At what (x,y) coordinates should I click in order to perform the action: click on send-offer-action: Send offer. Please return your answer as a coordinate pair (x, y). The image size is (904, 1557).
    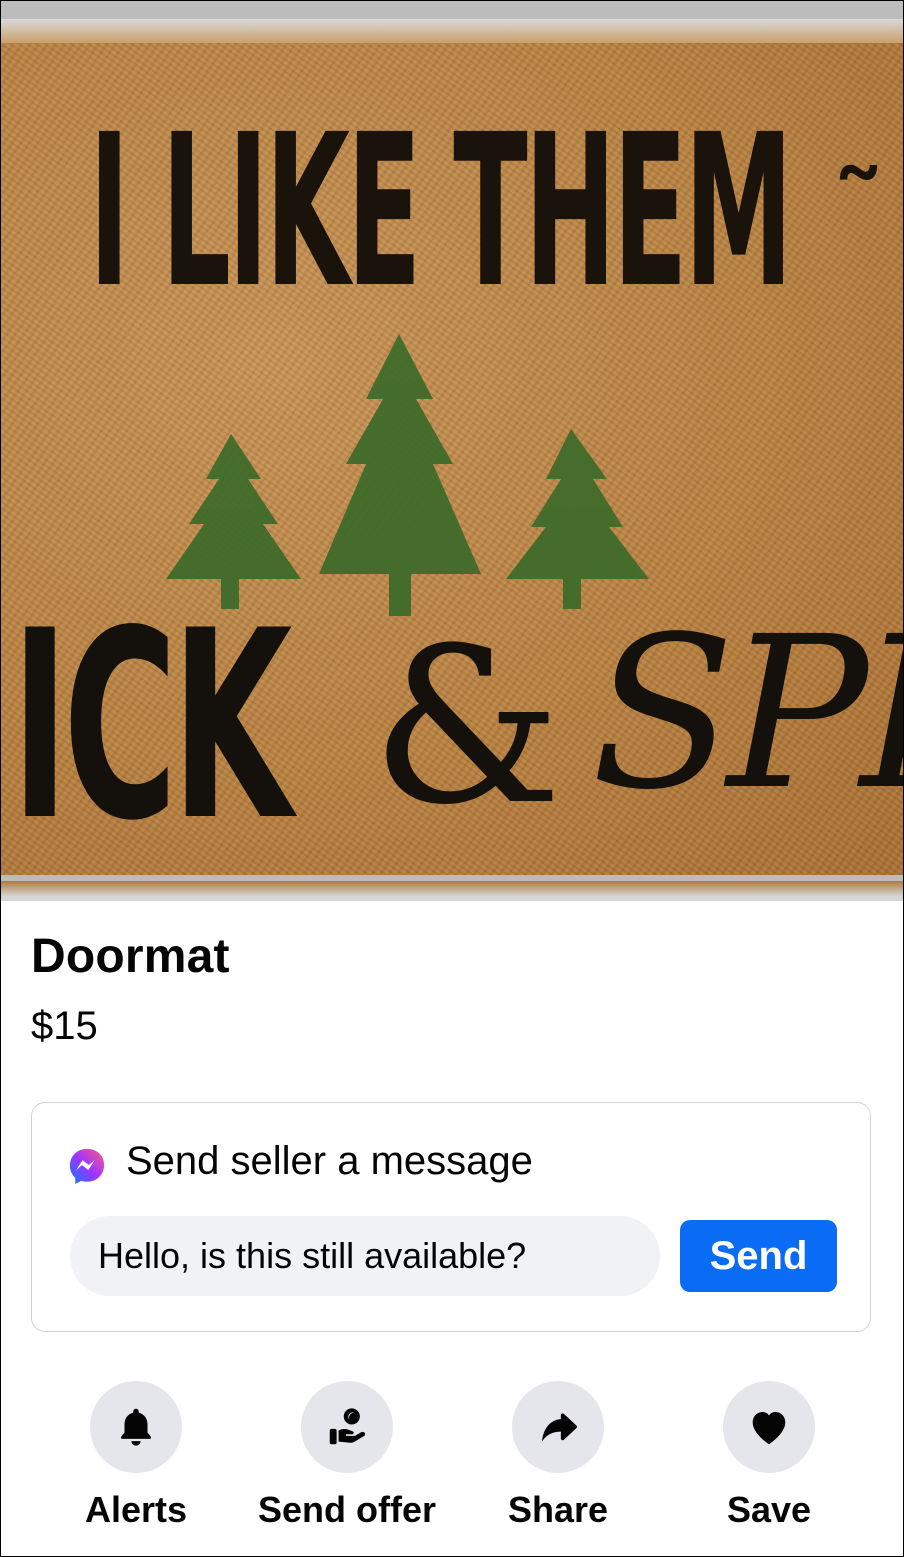
    Looking at the image, I should click on (347, 1461).